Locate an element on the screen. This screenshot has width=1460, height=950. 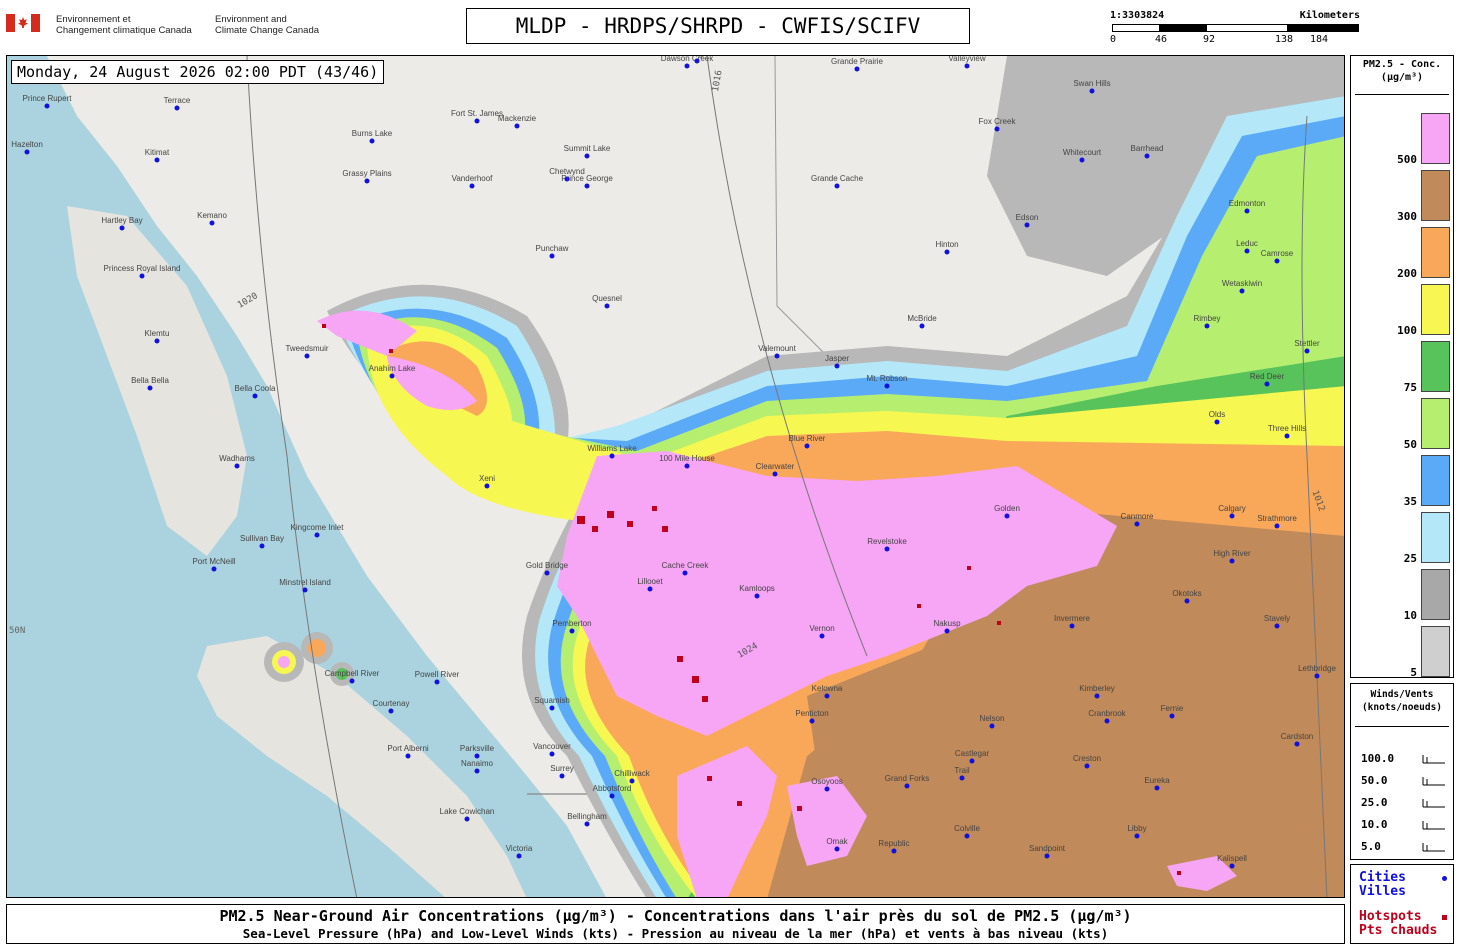
wind-barb-icon is located at coordinates (1433, 759).